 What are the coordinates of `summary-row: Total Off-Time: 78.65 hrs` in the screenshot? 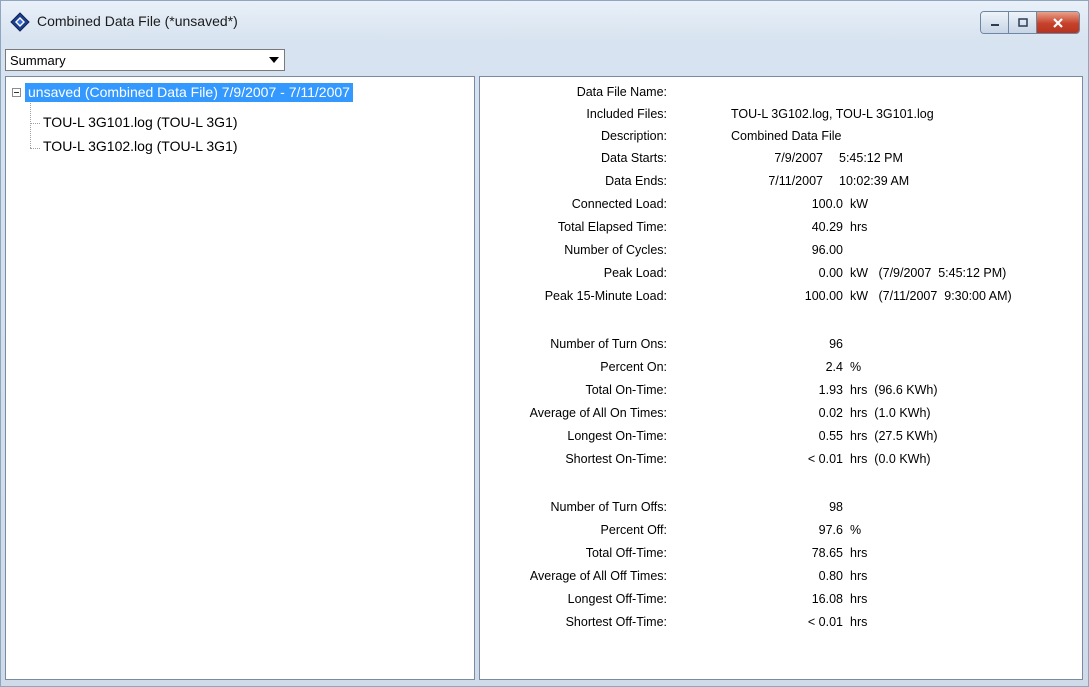 It's located at (780, 556).